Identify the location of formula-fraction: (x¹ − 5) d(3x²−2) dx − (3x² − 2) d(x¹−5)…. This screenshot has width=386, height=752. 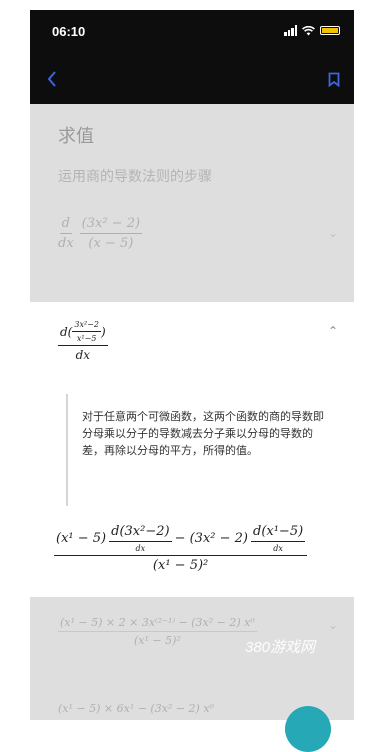
(181, 548).